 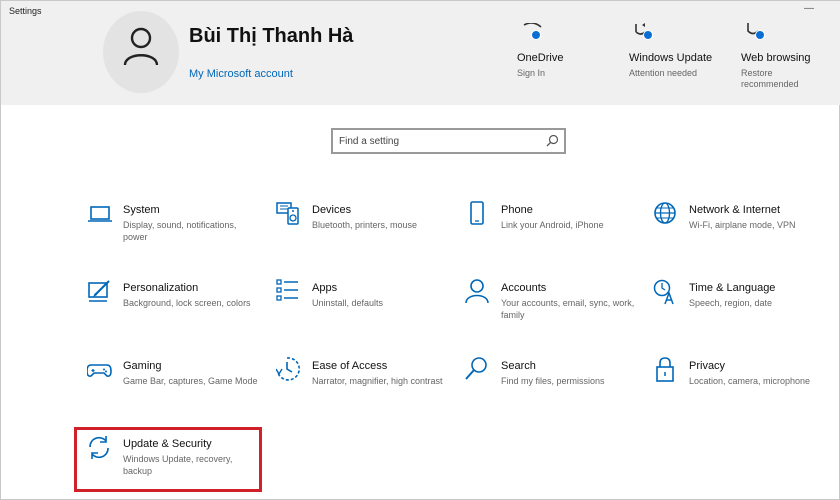 I want to click on apps-list-icon, so click(x=290, y=292).